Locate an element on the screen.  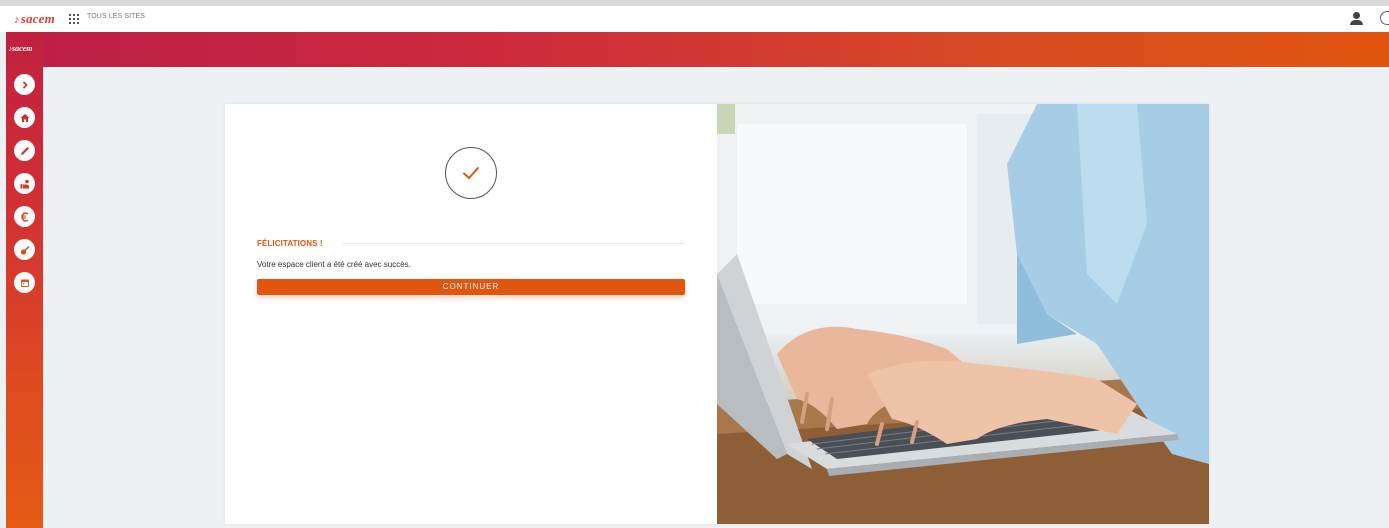
apps-grid-icon is located at coordinates (74, 19).